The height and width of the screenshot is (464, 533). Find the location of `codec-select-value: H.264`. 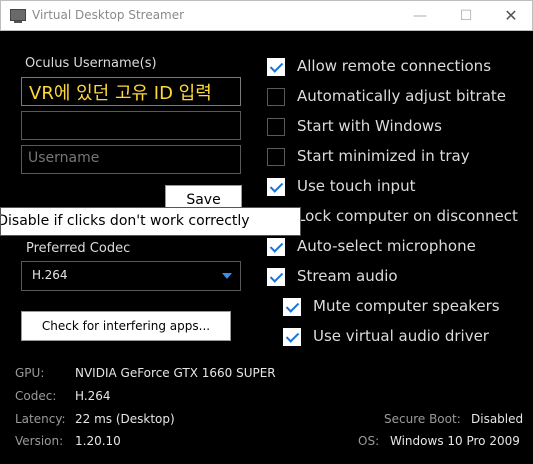

codec-select-value: H.264 is located at coordinates (50, 275).